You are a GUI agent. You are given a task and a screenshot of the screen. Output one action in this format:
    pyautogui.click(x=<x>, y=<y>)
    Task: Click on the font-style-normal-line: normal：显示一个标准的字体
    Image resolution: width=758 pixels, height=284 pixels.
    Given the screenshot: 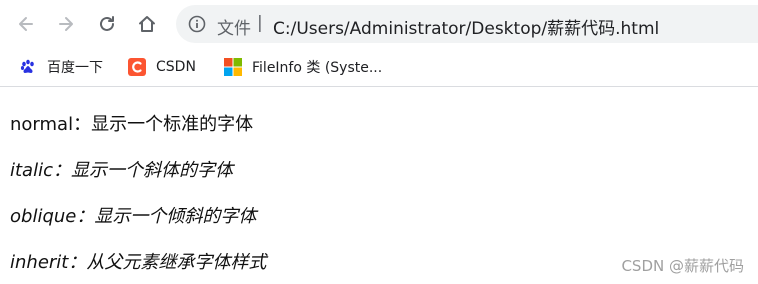 What is the action you would take?
    pyautogui.click(x=132, y=124)
    